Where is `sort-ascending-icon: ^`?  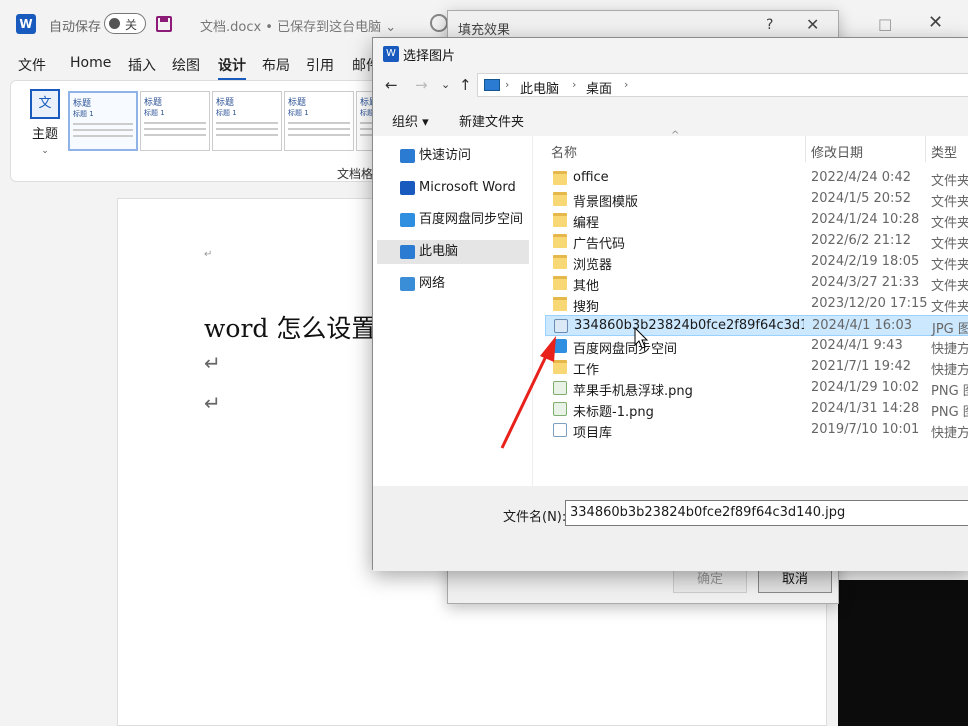 sort-ascending-icon: ^ is located at coordinates (675, 135).